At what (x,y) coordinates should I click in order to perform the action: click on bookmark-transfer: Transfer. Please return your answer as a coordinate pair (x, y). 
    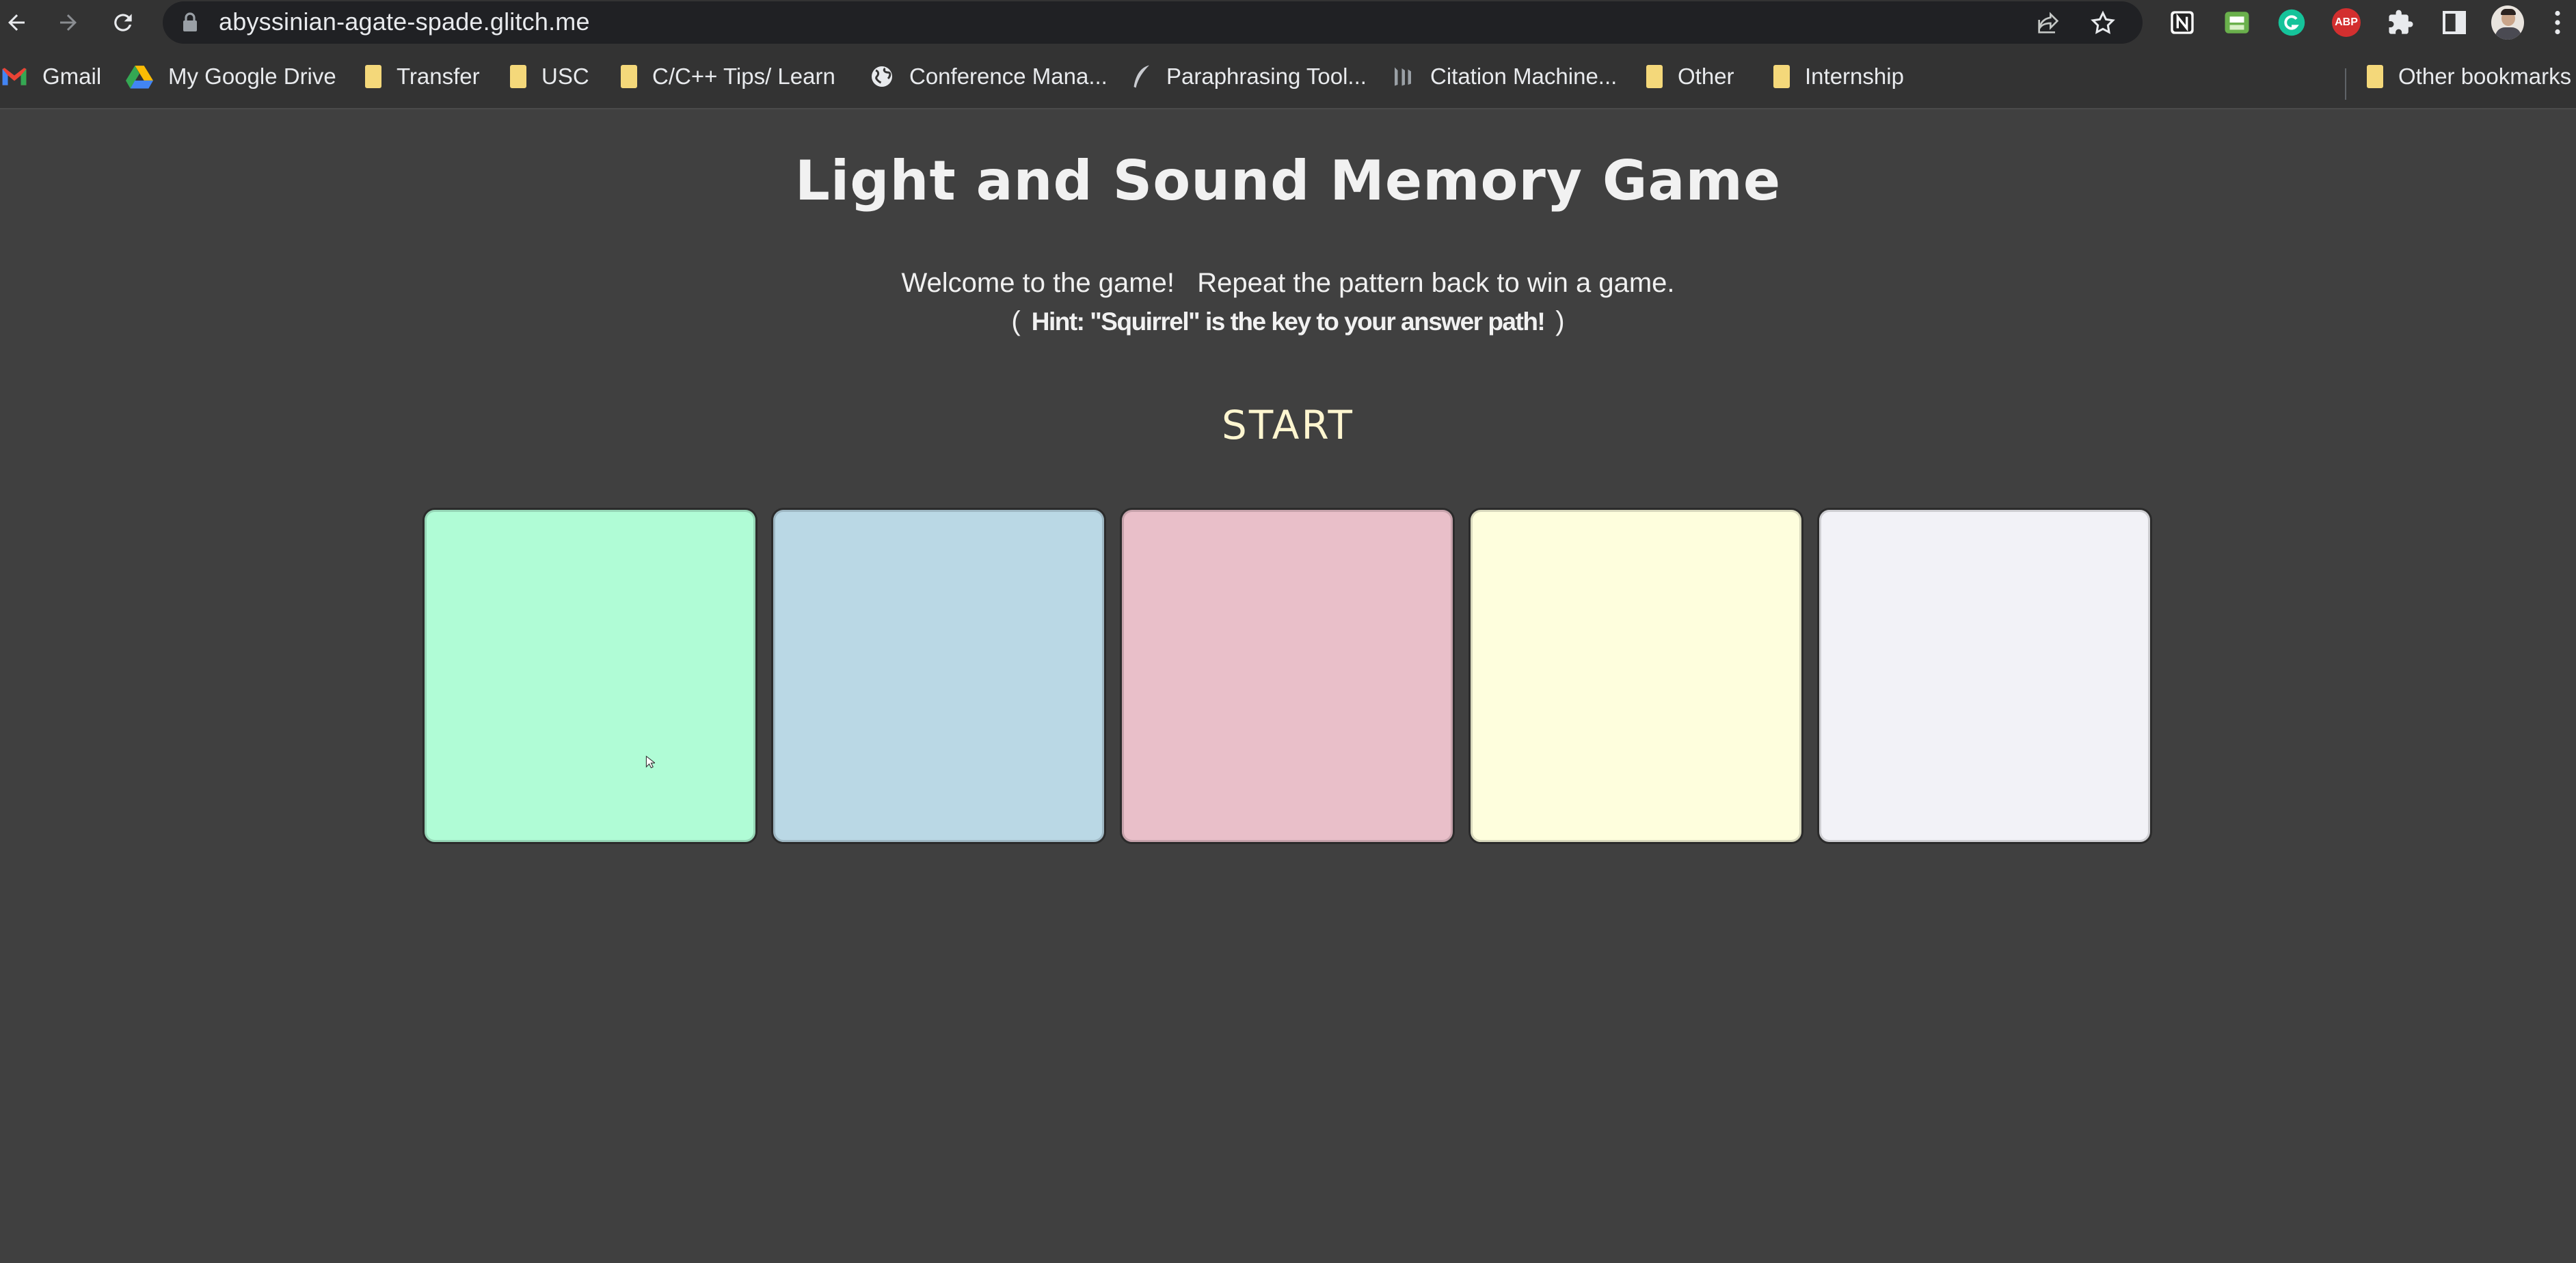
    Looking at the image, I should click on (422, 77).